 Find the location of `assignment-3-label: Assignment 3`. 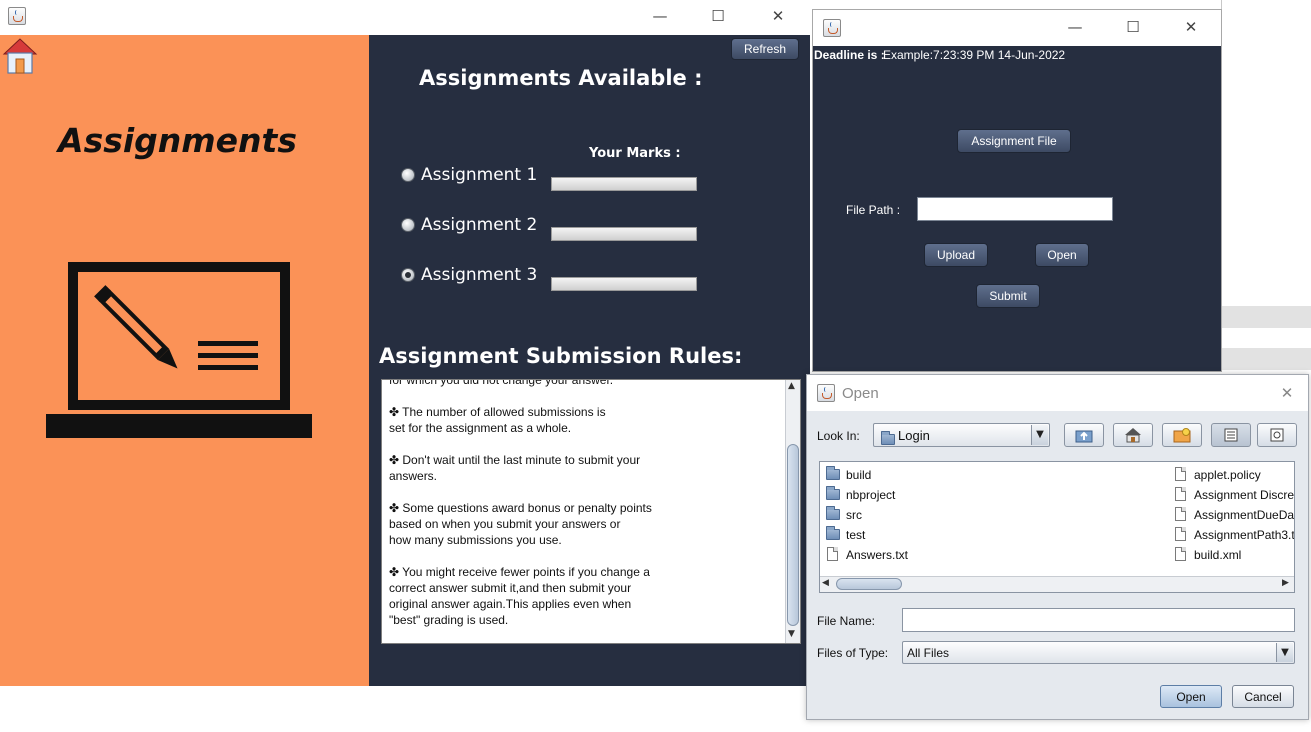

assignment-3-label: Assignment 3 is located at coordinates (479, 275).